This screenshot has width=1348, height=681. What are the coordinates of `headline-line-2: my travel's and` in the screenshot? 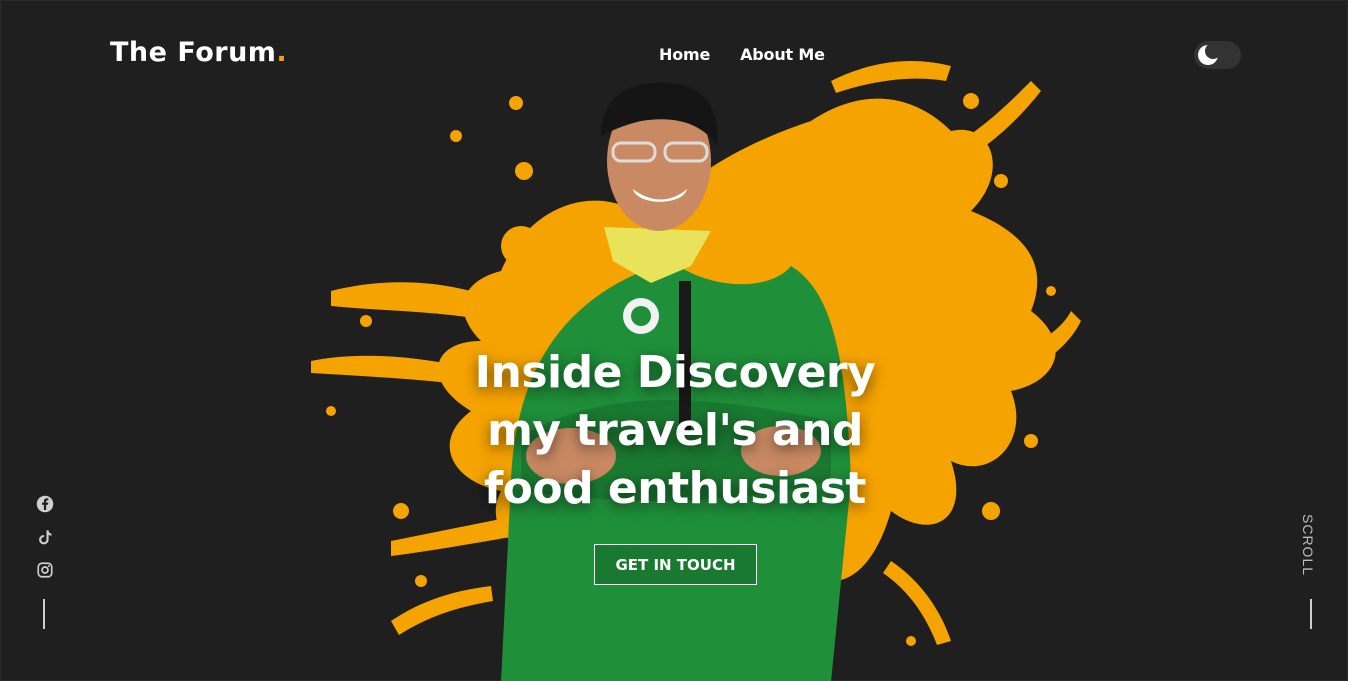 It's located at (675, 430).